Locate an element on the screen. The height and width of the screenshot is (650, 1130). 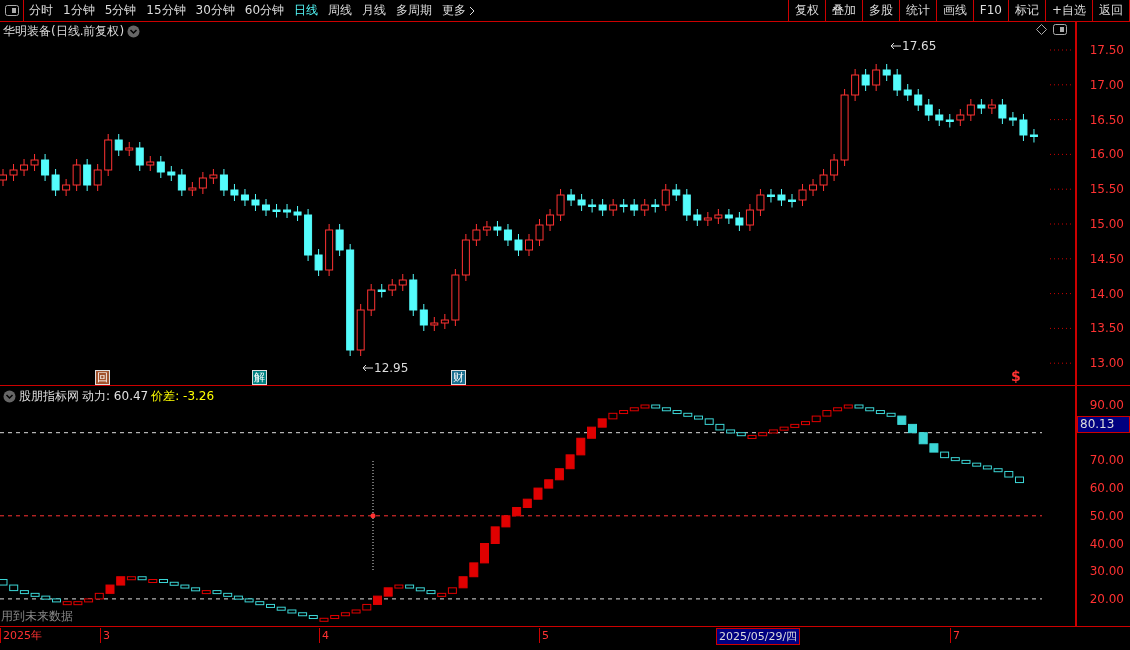
toolbar-button: 多股 is located at coordinates (880, 10).